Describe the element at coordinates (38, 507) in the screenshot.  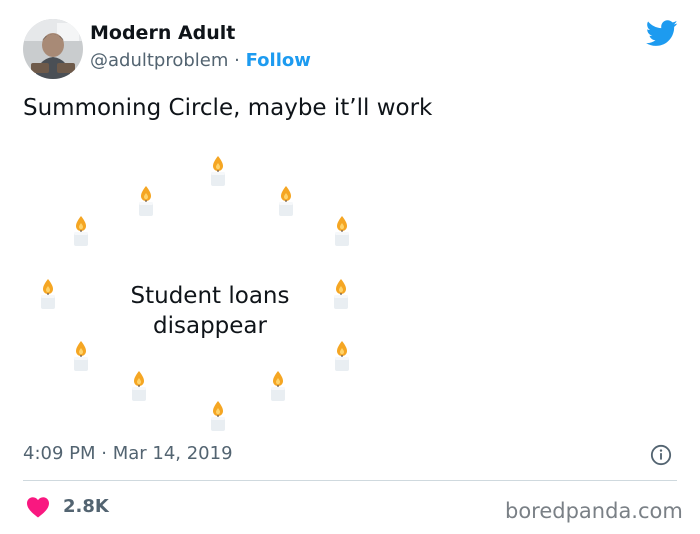
I see `heart-icon` at that location.